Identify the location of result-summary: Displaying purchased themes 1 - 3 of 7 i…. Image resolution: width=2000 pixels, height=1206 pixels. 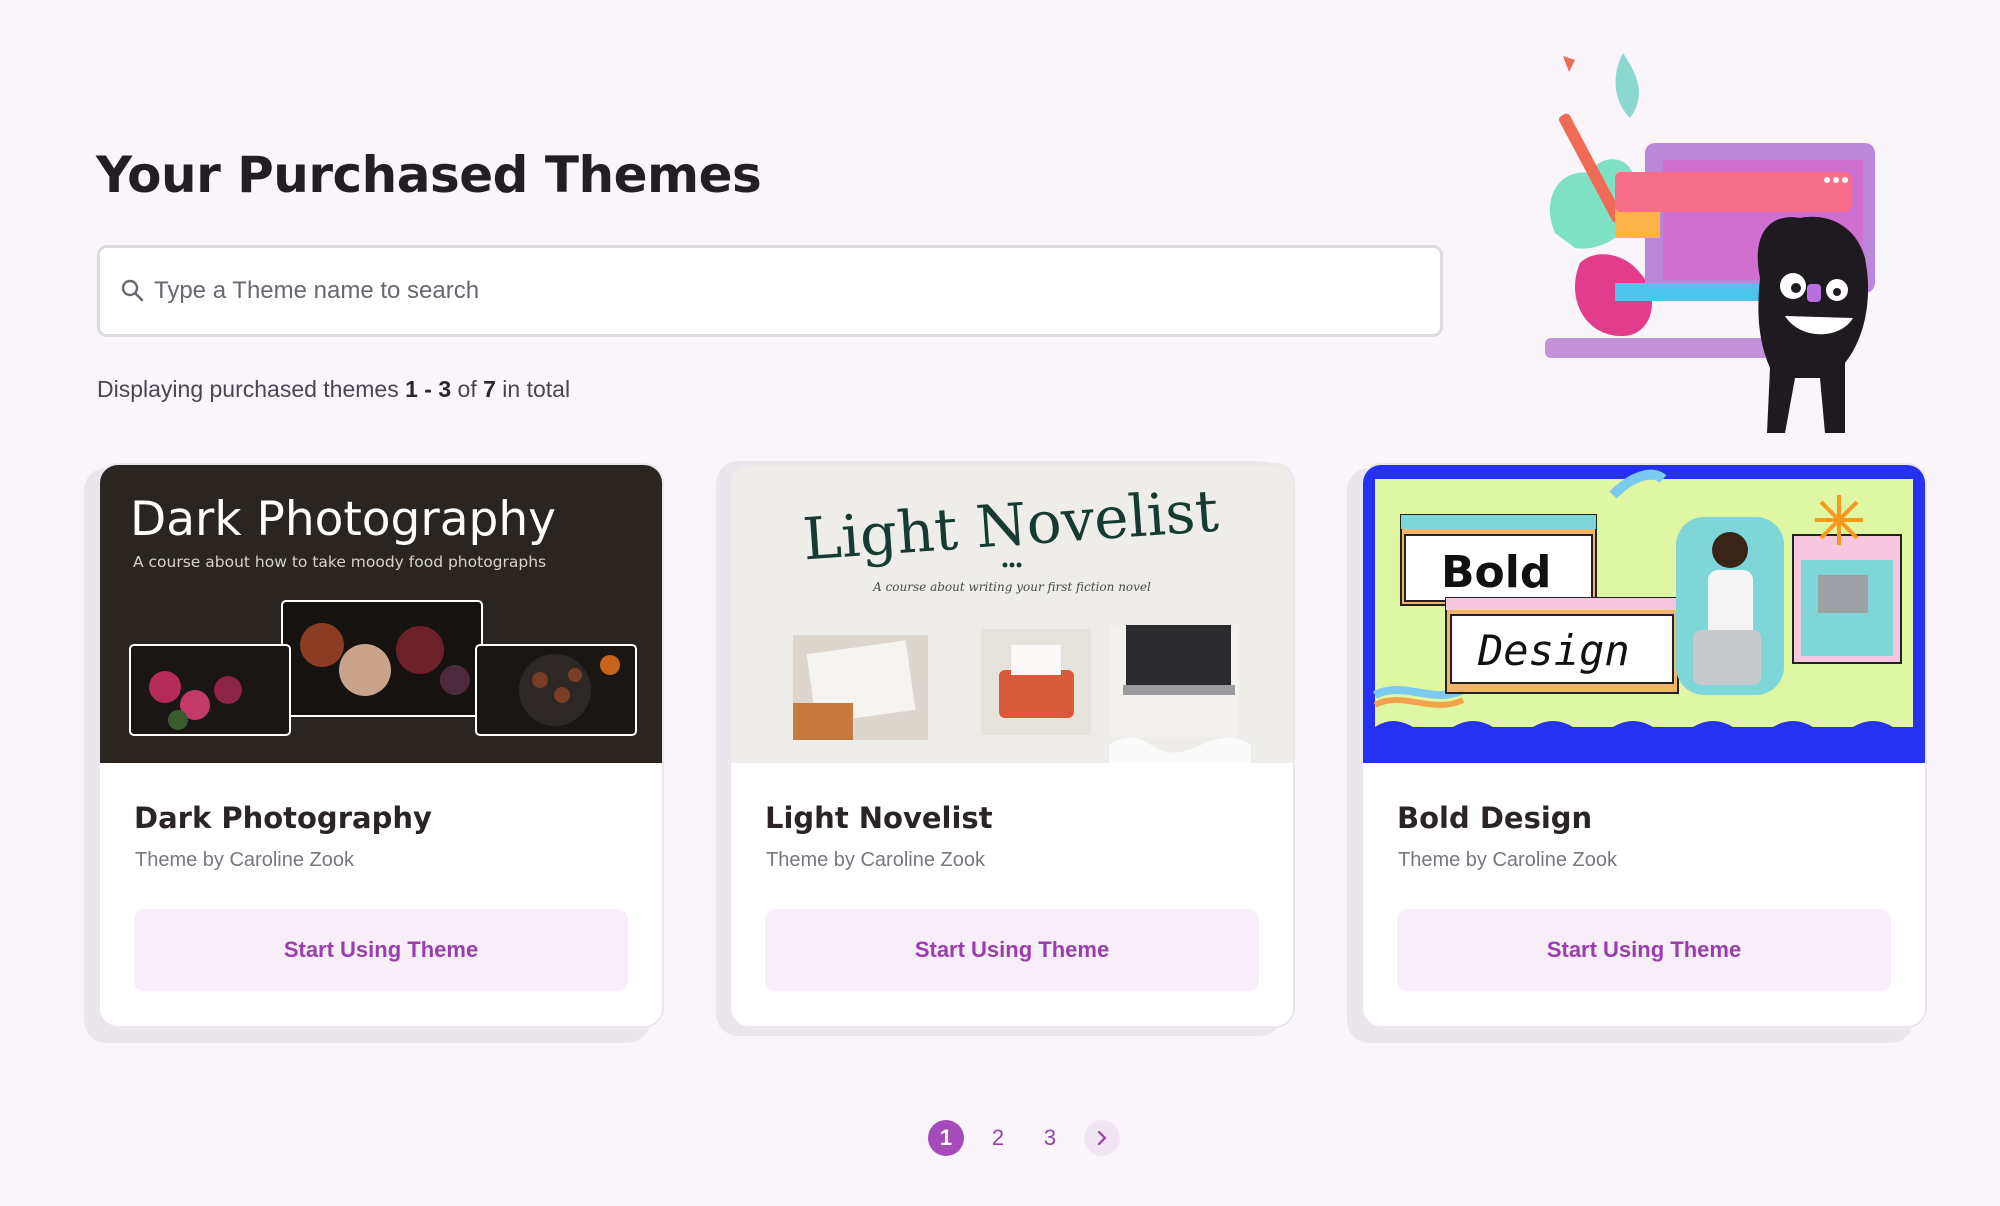
(334, 389).